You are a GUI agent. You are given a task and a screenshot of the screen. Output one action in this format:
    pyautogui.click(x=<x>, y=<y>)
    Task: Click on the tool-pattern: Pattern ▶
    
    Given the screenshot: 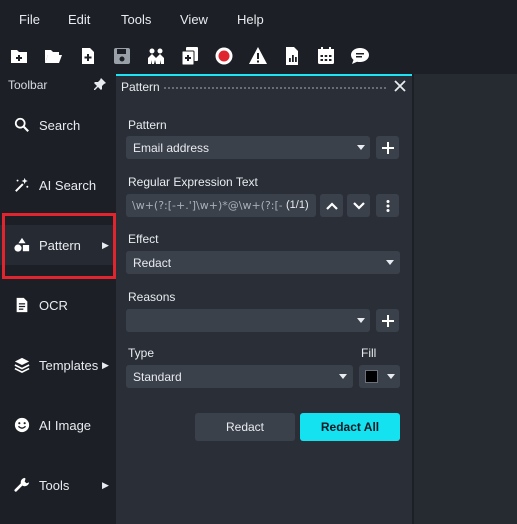 What is the action you would take?
    pyautogui.click(x=58, y=245)
    